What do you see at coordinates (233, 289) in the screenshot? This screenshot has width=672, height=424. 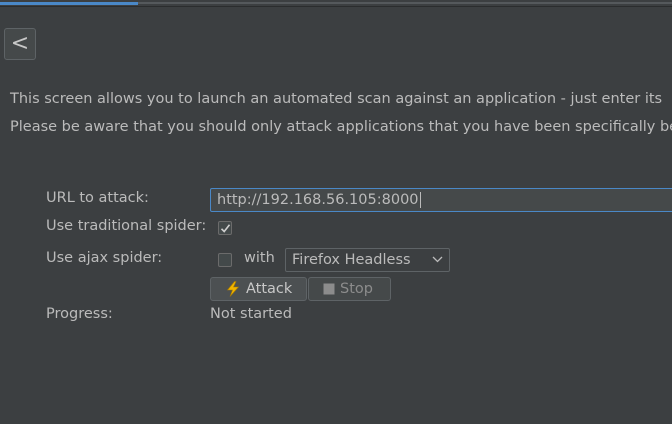 I see `lightning-icon` at bounding box center [233, 289].